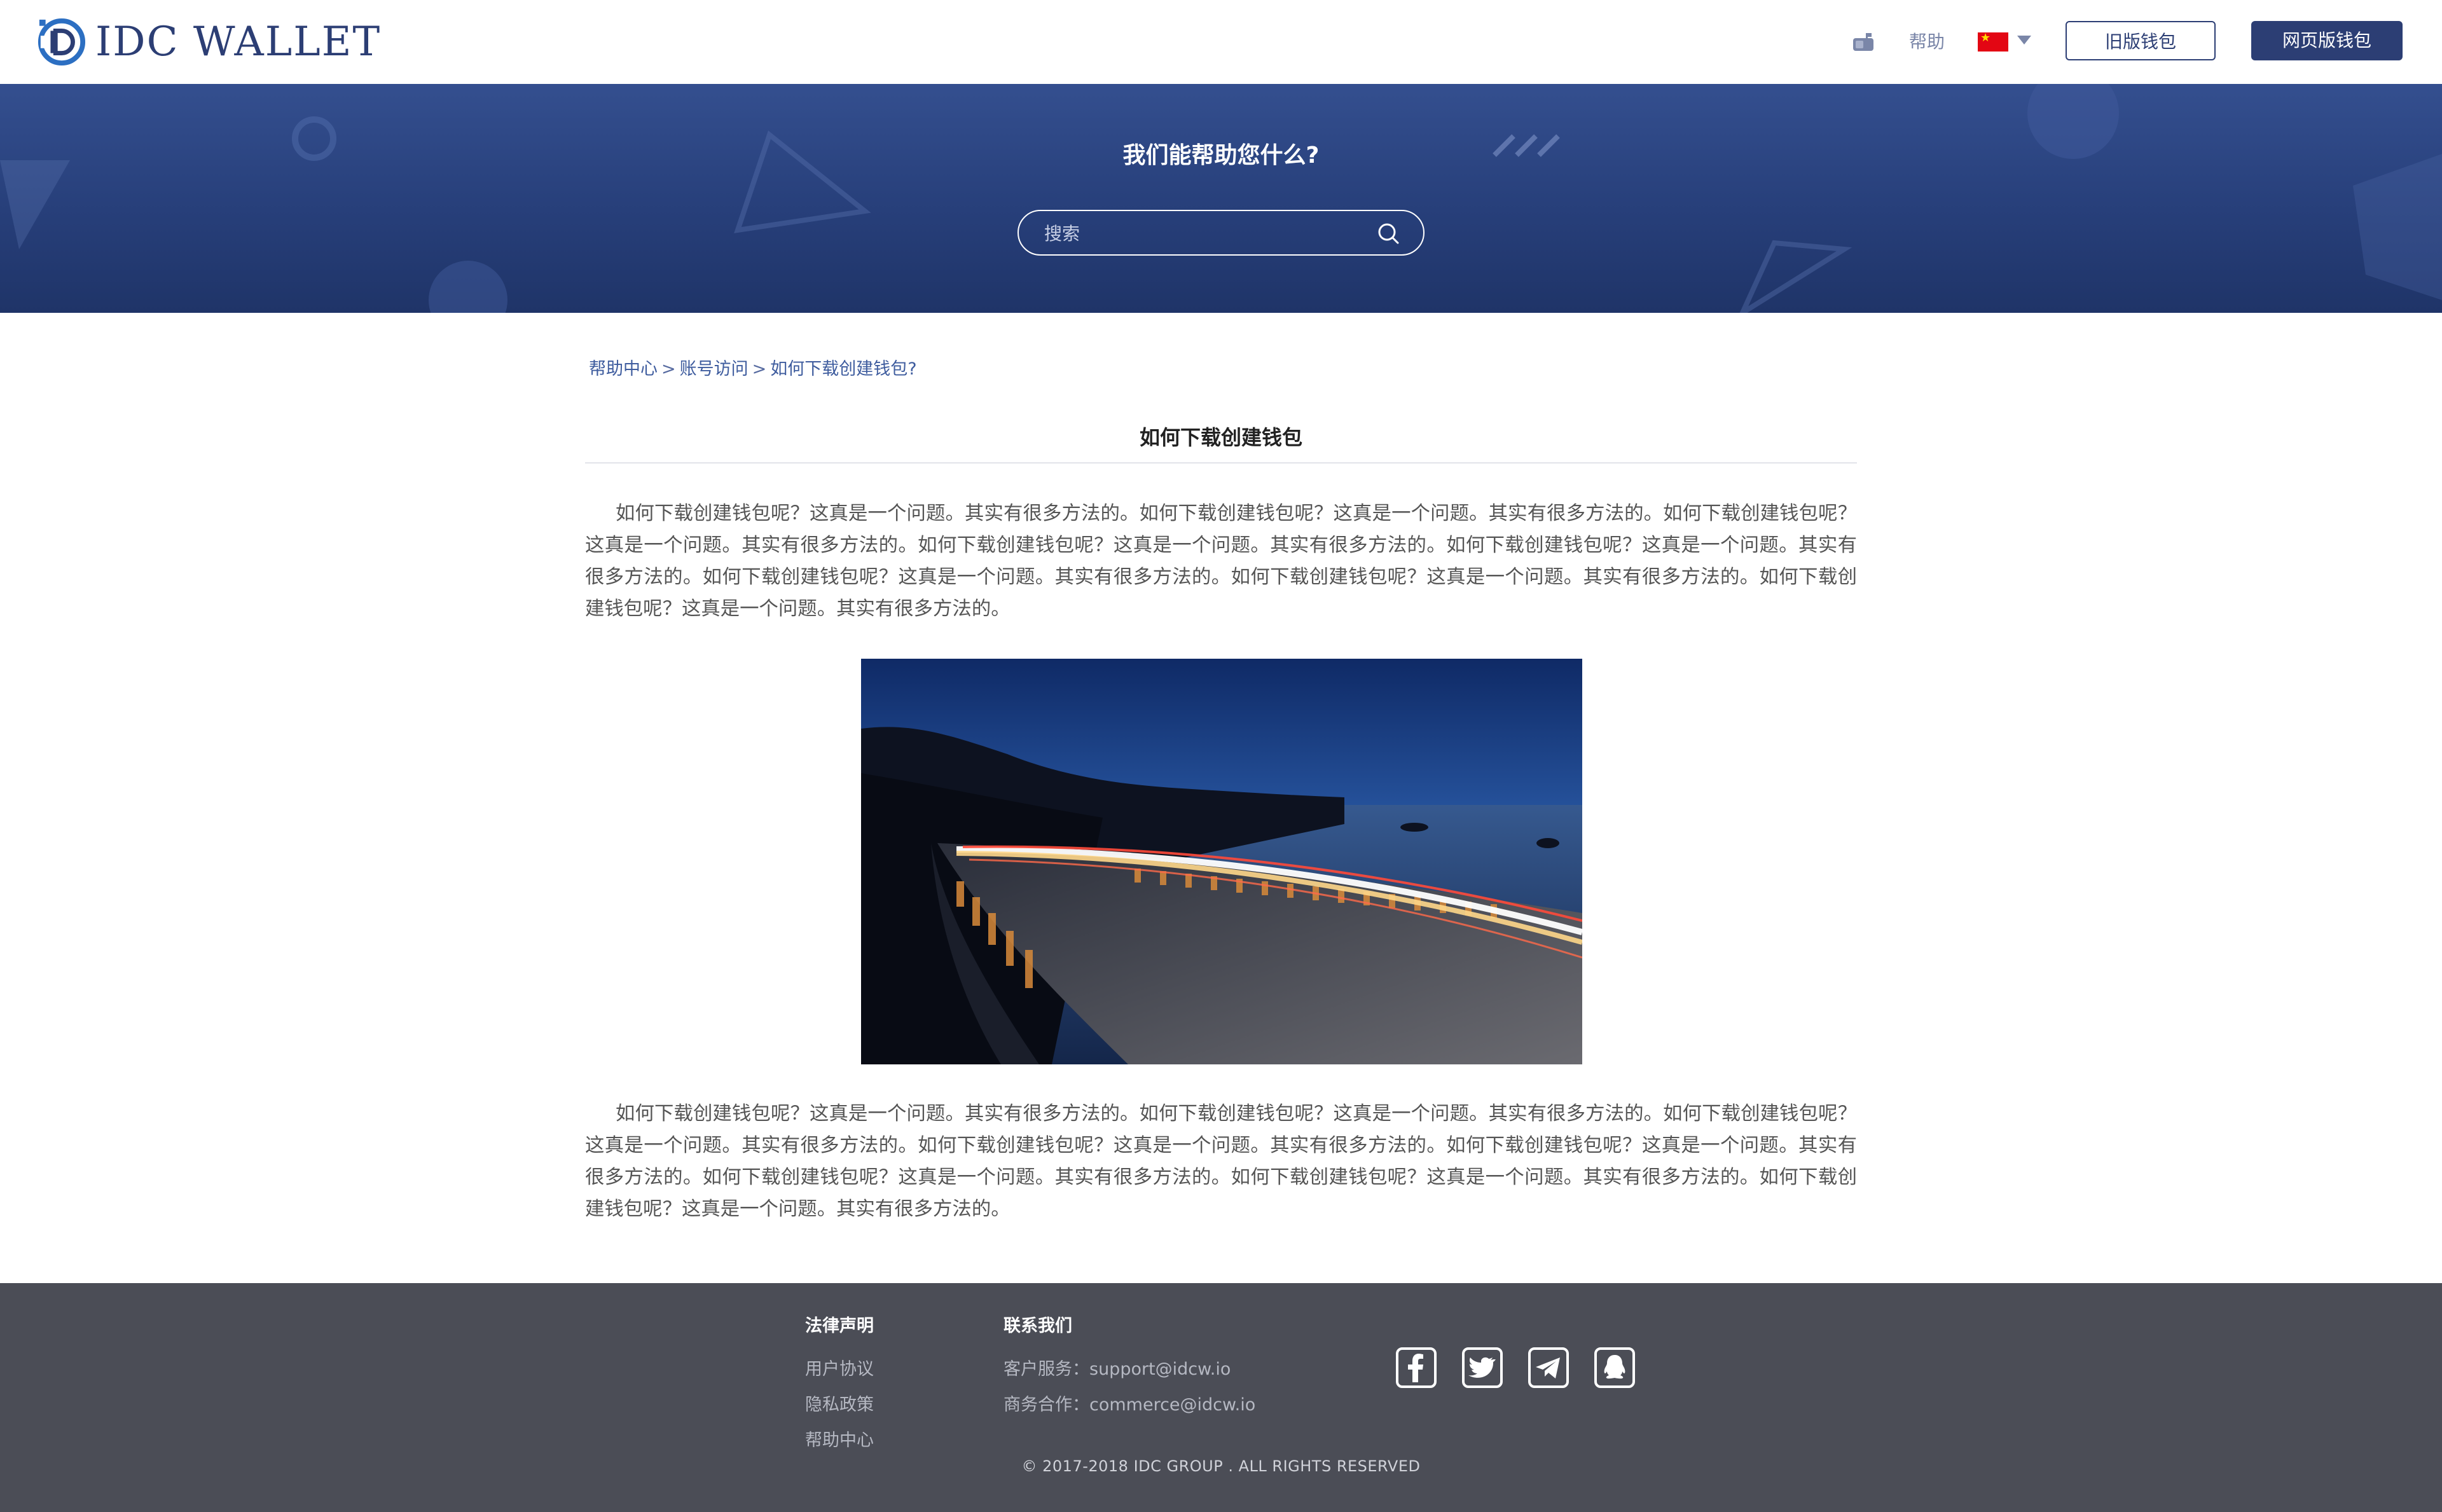  I want to click on contact-heading: 联系我们, so click(1038, 1326).